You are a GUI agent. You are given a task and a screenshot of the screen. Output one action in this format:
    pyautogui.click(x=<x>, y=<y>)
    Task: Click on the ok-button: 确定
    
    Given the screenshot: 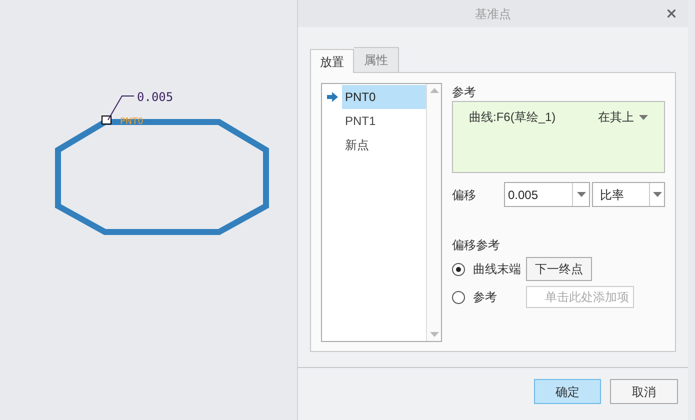 What is the action you would take?
    pyautogui.click(x=567, y=391)
    